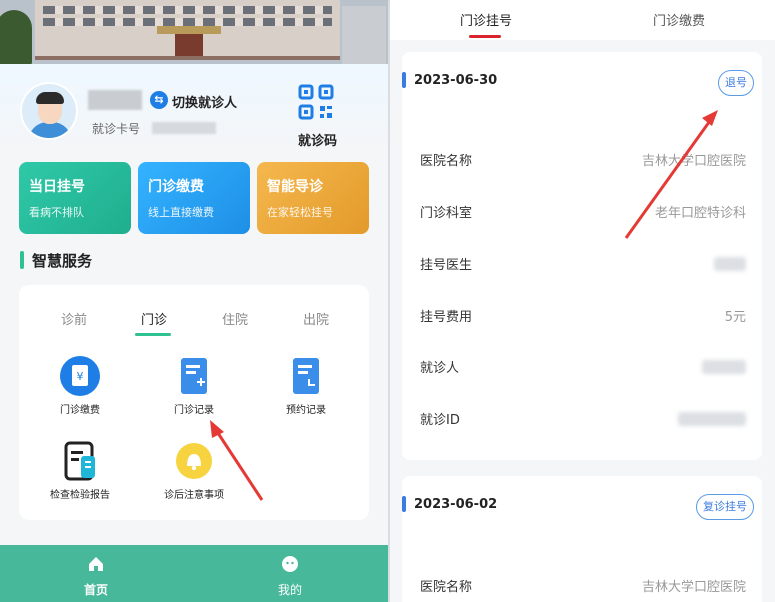 The height and width of the screenshot is (602, 775). Describe the element at coordinates (582, 20) in the screenshot. I see `records-tab-bar: 门诊挂号 门诊缴费` at that location.